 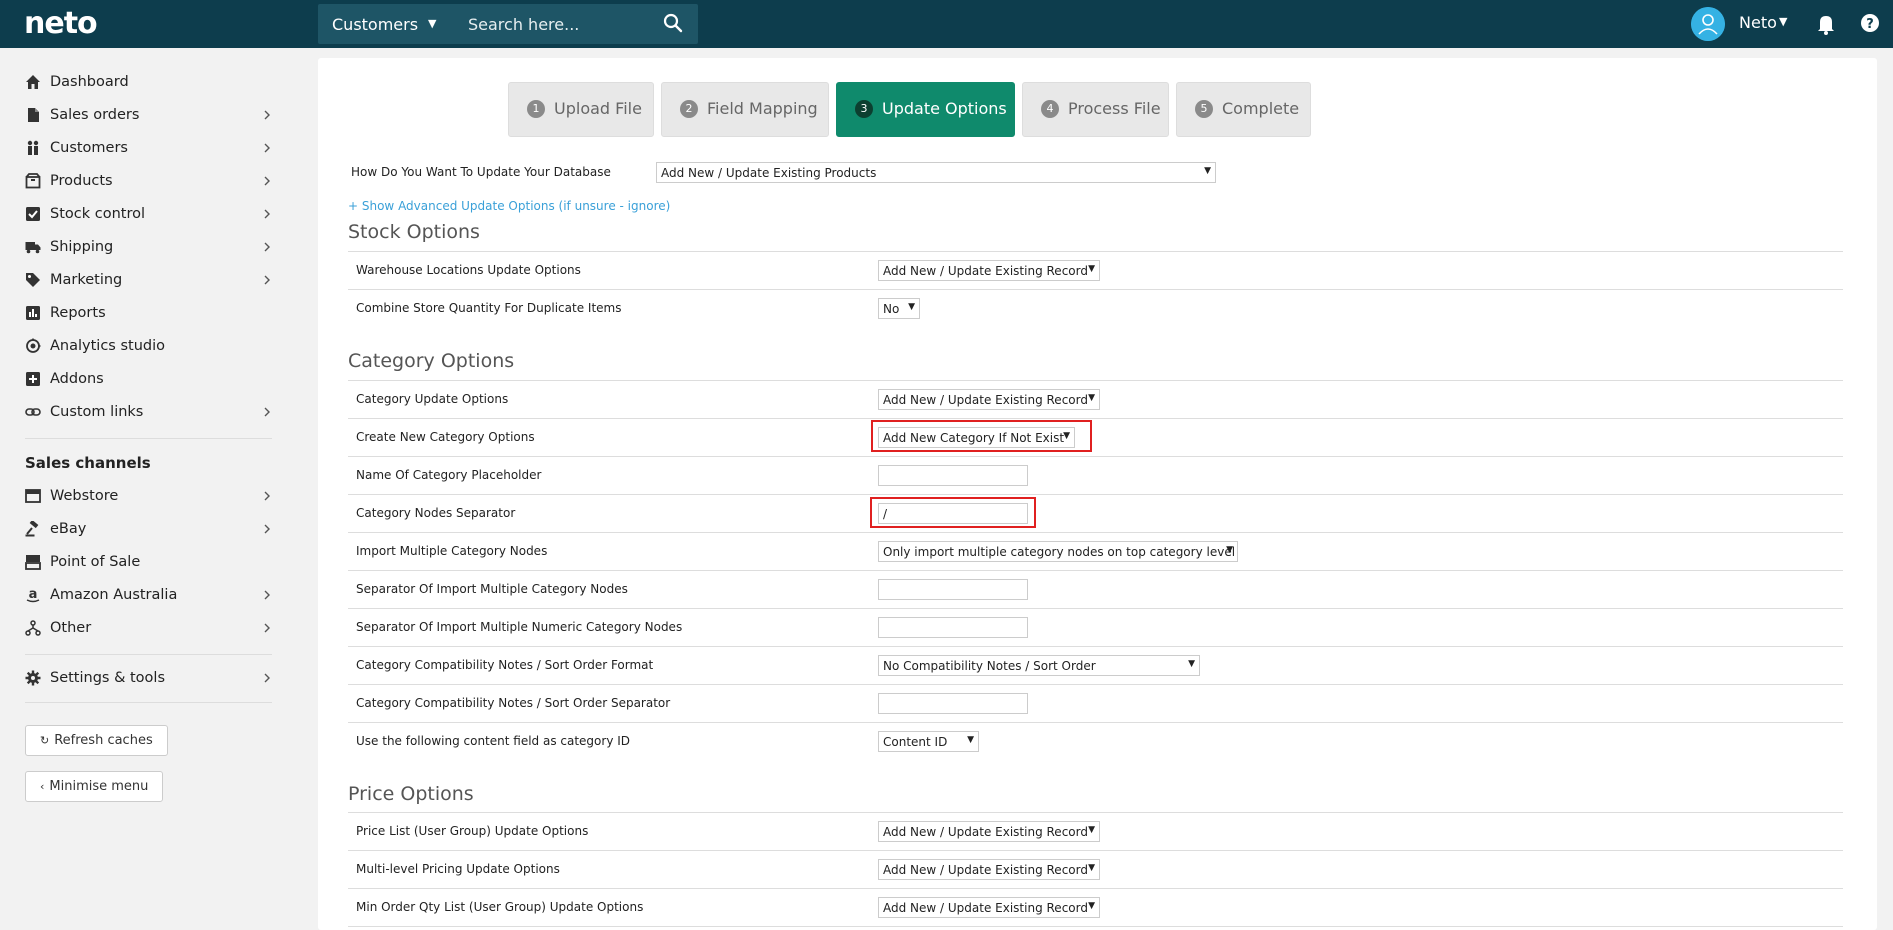 I want to click on sidebar-item-marketing: Marketing, so click(x=148, y=280).